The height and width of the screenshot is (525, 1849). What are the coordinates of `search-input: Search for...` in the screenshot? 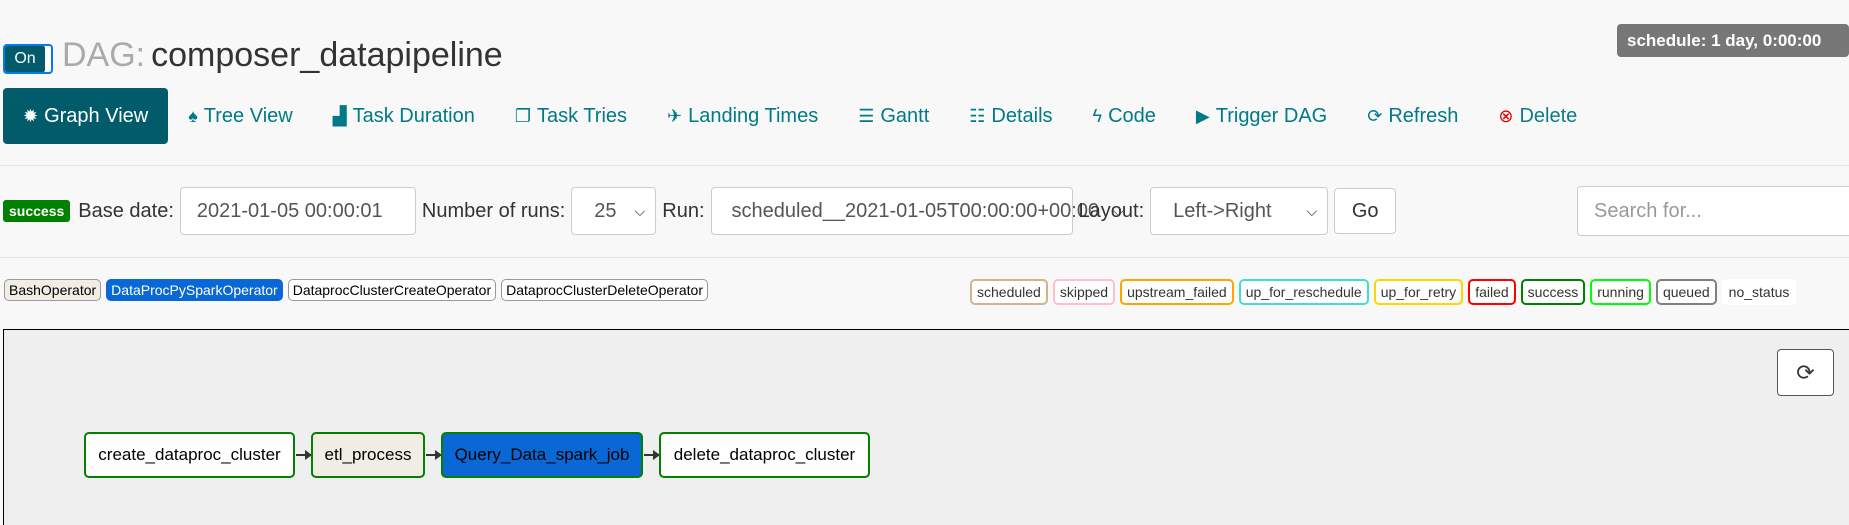 It's located at (1713, 211).